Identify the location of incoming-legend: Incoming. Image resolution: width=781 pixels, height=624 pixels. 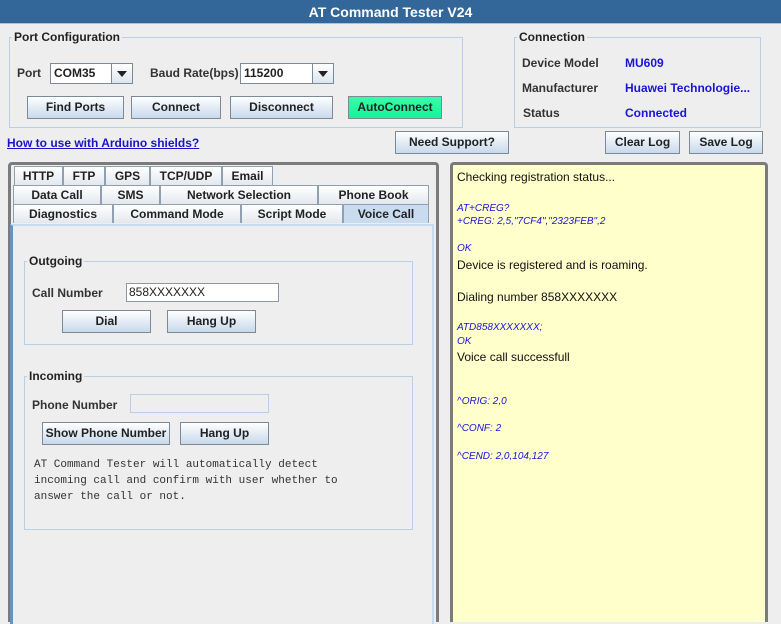
(56, 376).